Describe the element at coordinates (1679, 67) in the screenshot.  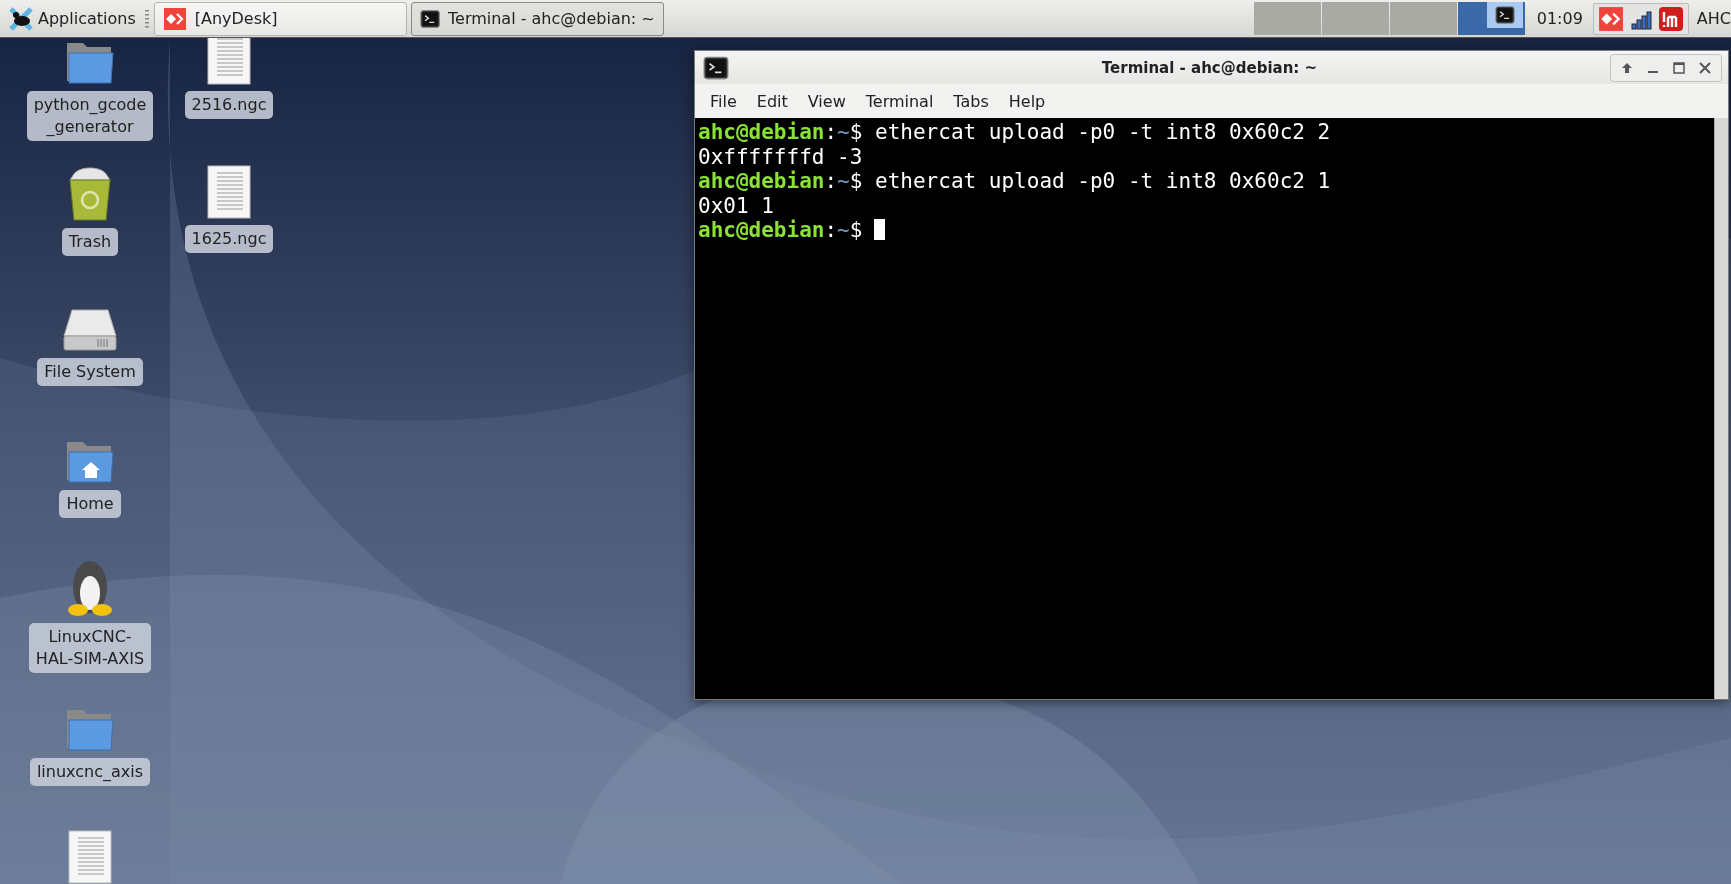
I see `maximize-icon` at that location.